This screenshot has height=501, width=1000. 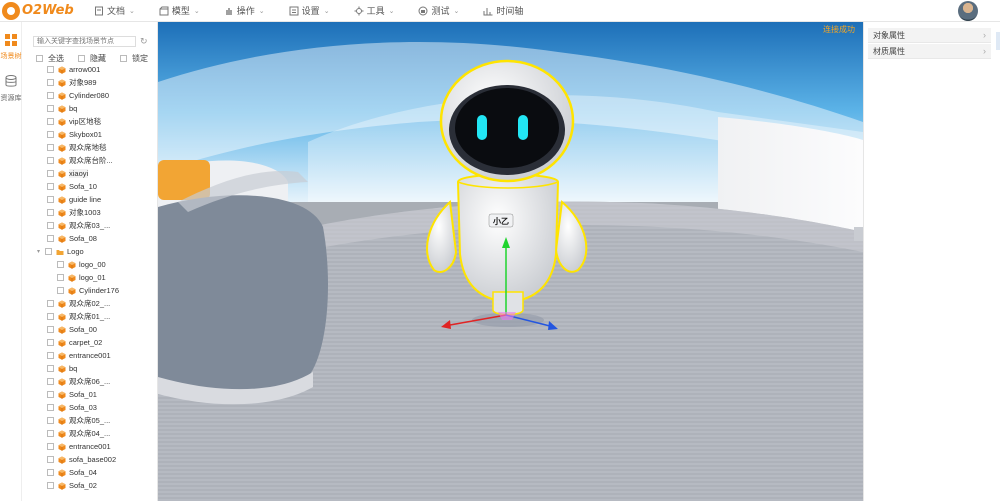 What do you see at coordinates (84, 41) in the screenshot?
I see `tree-search-input` at bounding box center [84, 41].